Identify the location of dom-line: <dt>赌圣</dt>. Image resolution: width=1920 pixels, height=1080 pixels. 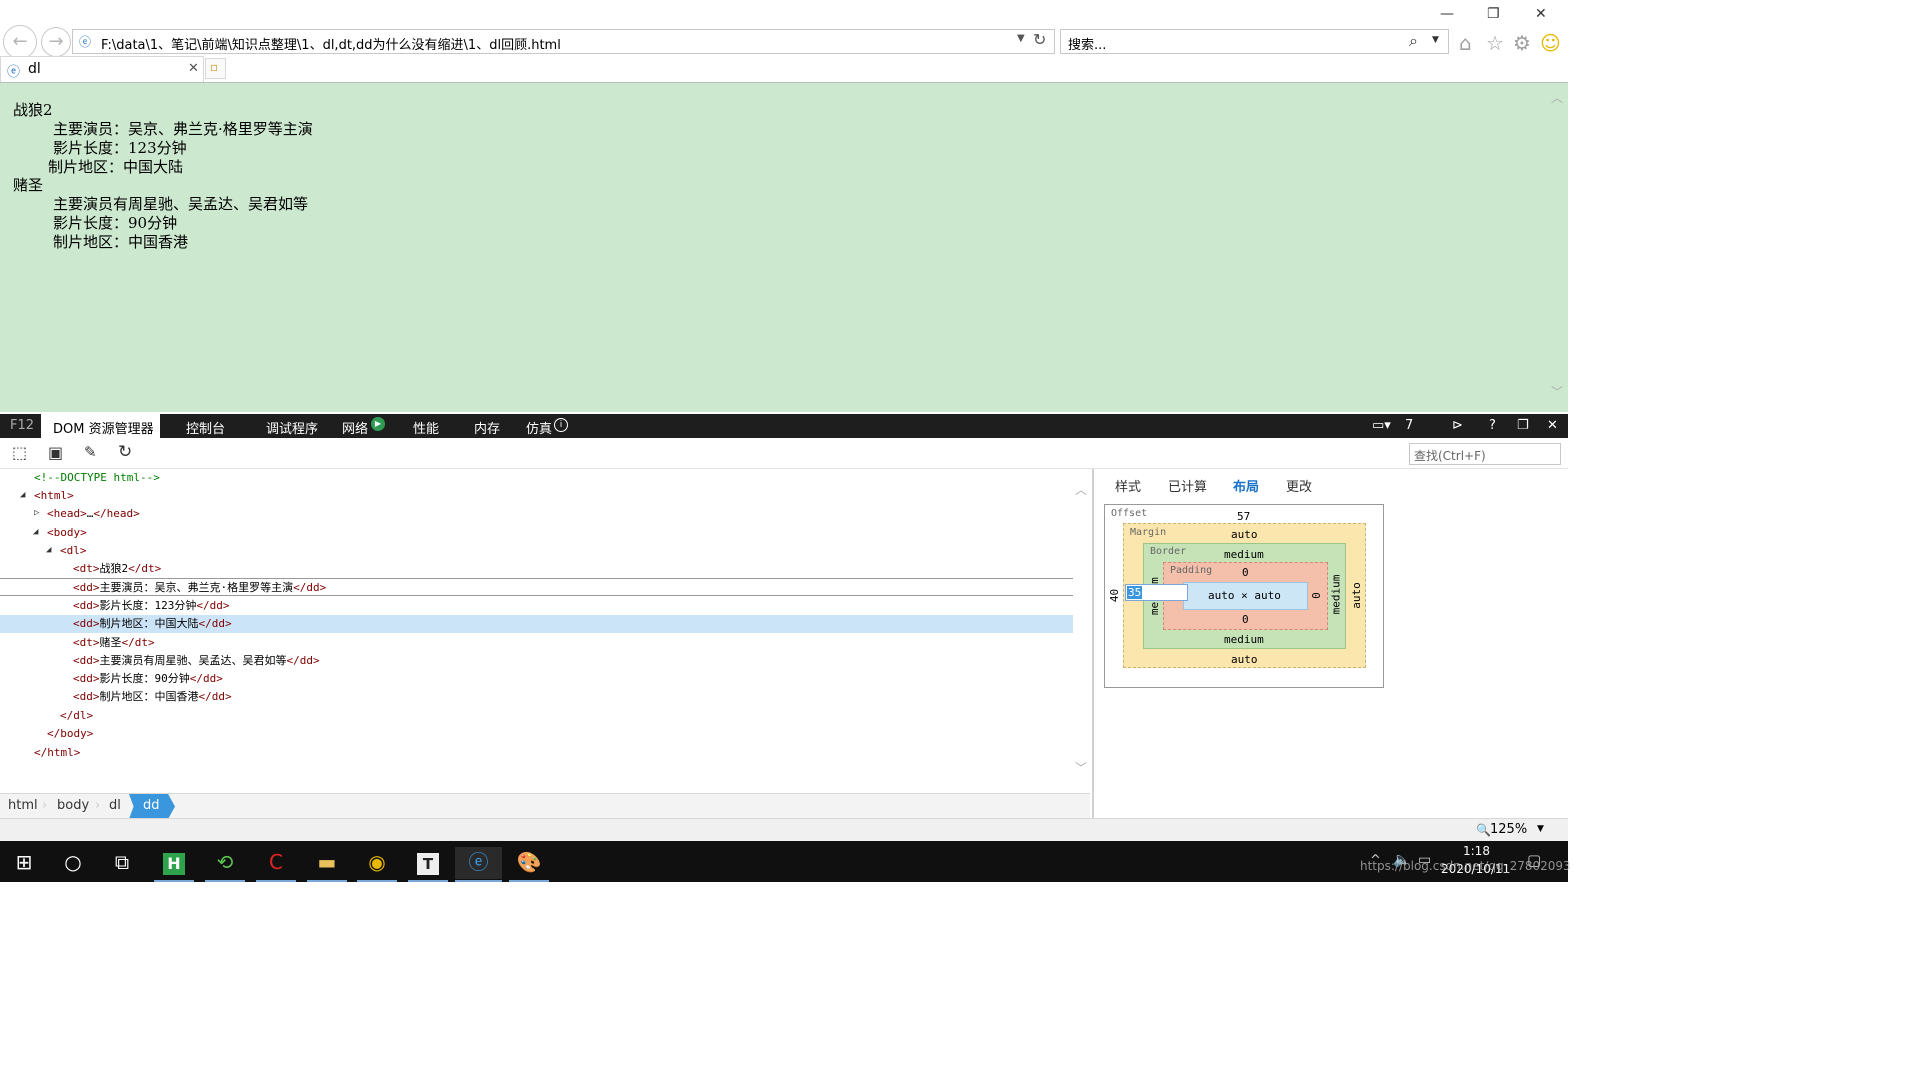
(536, 643).